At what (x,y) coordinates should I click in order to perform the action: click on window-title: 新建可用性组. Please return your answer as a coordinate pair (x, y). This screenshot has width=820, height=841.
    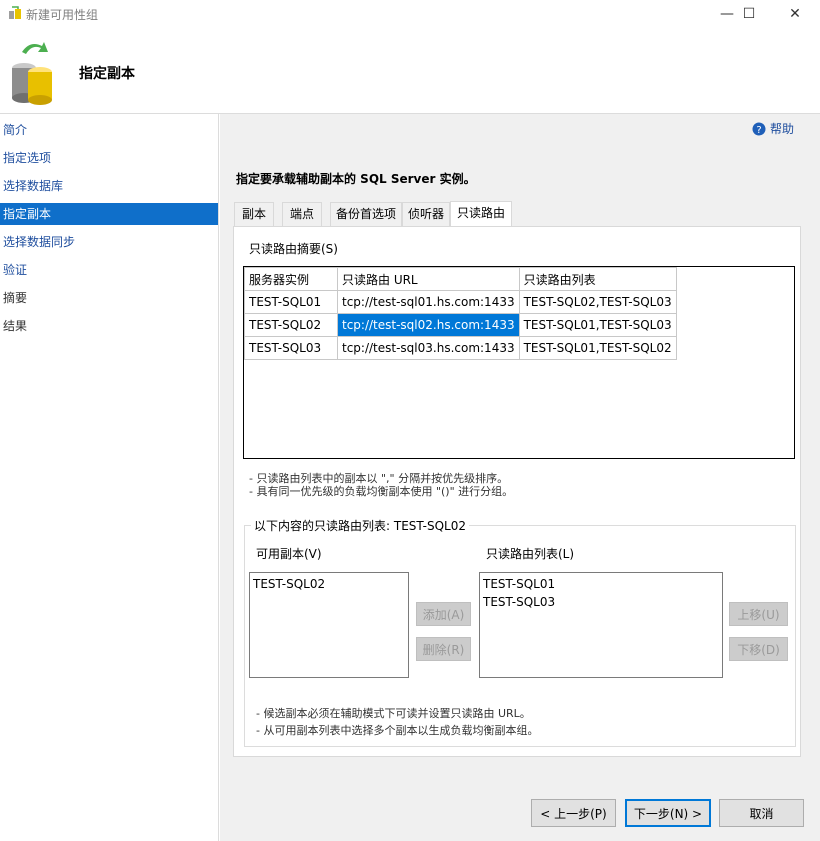
    Looking at the image, I should click on (62, 15).